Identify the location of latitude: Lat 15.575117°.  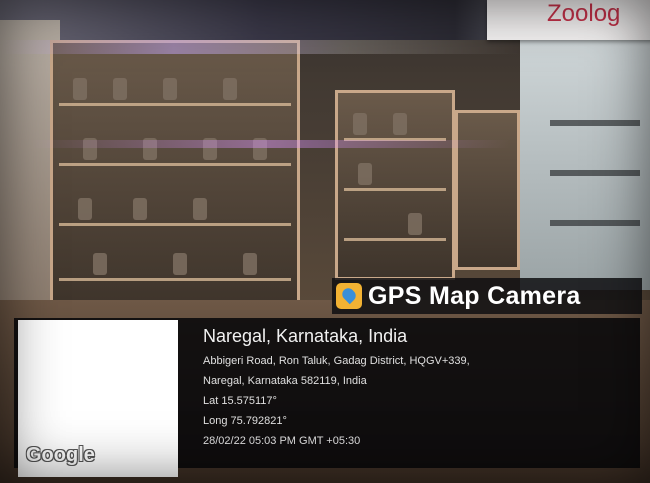
(240, 401).